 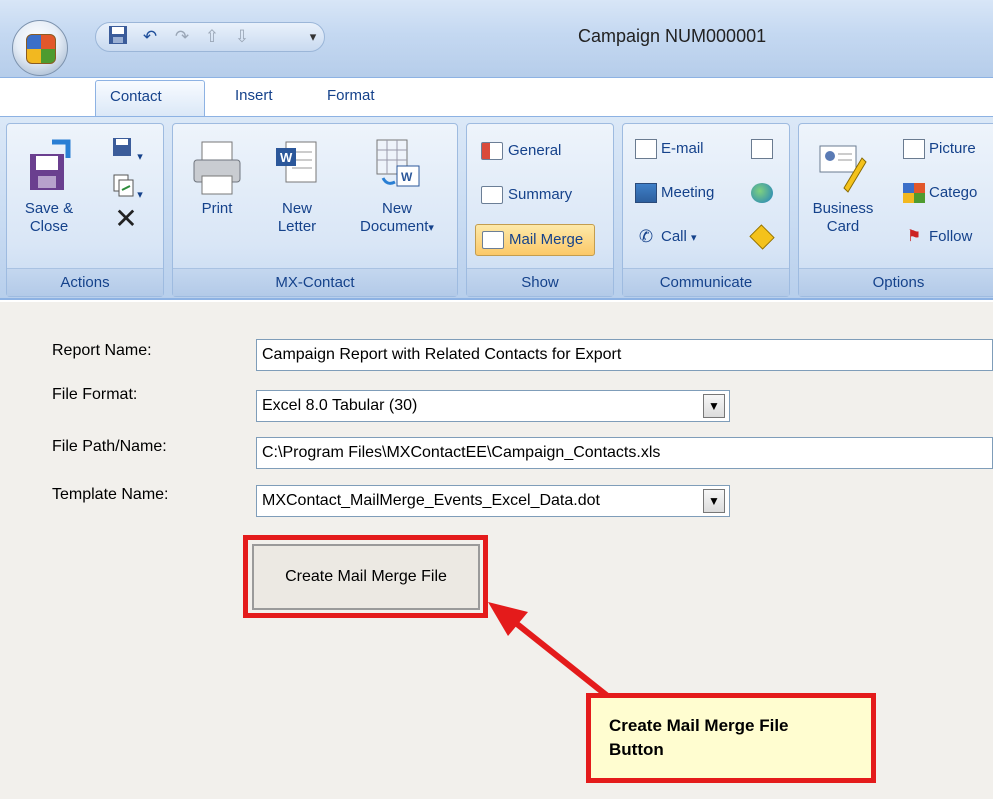 I want to click on email-label: E-mail, so click(x=682, y=148).